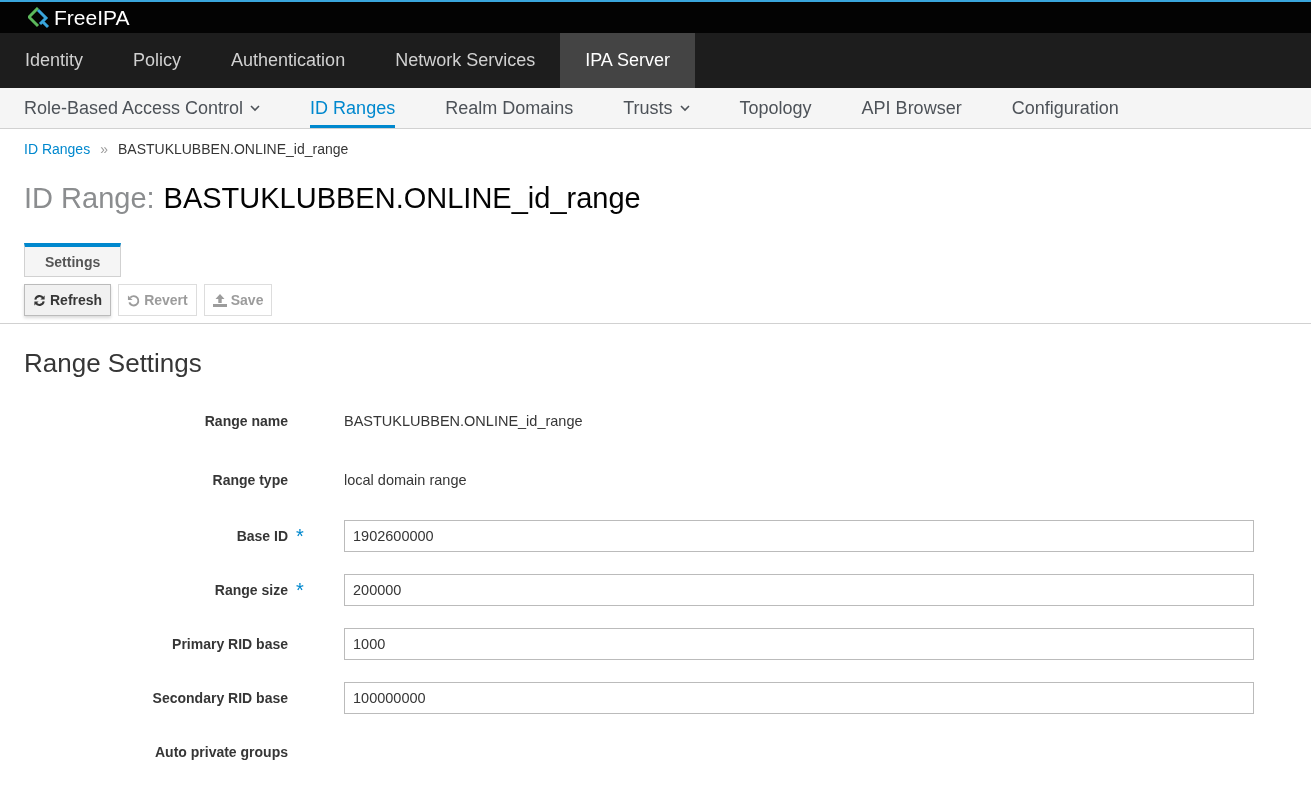 Image resolution: width=1311 pixels, height=802 pixels. Describe the element at coordinates (92, 17) in the screenshot. I see `brand-name: FreeIPA` at that location.